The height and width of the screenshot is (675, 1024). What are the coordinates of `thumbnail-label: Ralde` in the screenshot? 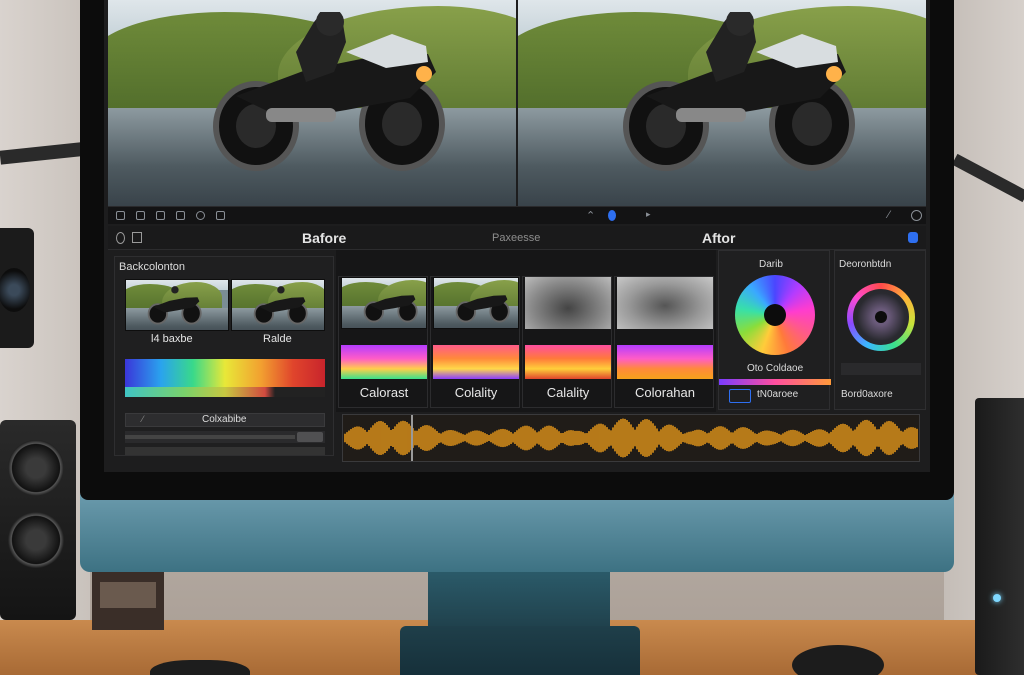 It's located at (277, 339).